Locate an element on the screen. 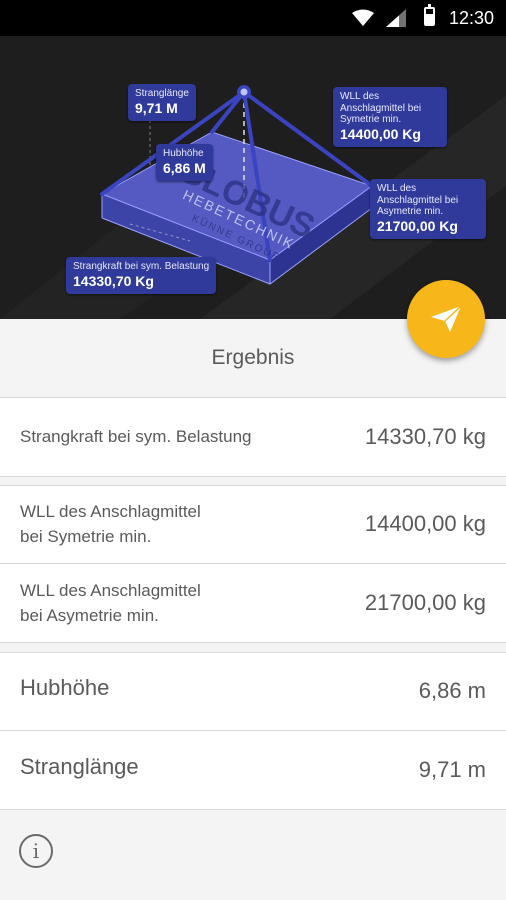 This screenshot has width=506, height=900. bubble-label: Strangkraft bei sym. Belastung is located at coordinates (141, 266).